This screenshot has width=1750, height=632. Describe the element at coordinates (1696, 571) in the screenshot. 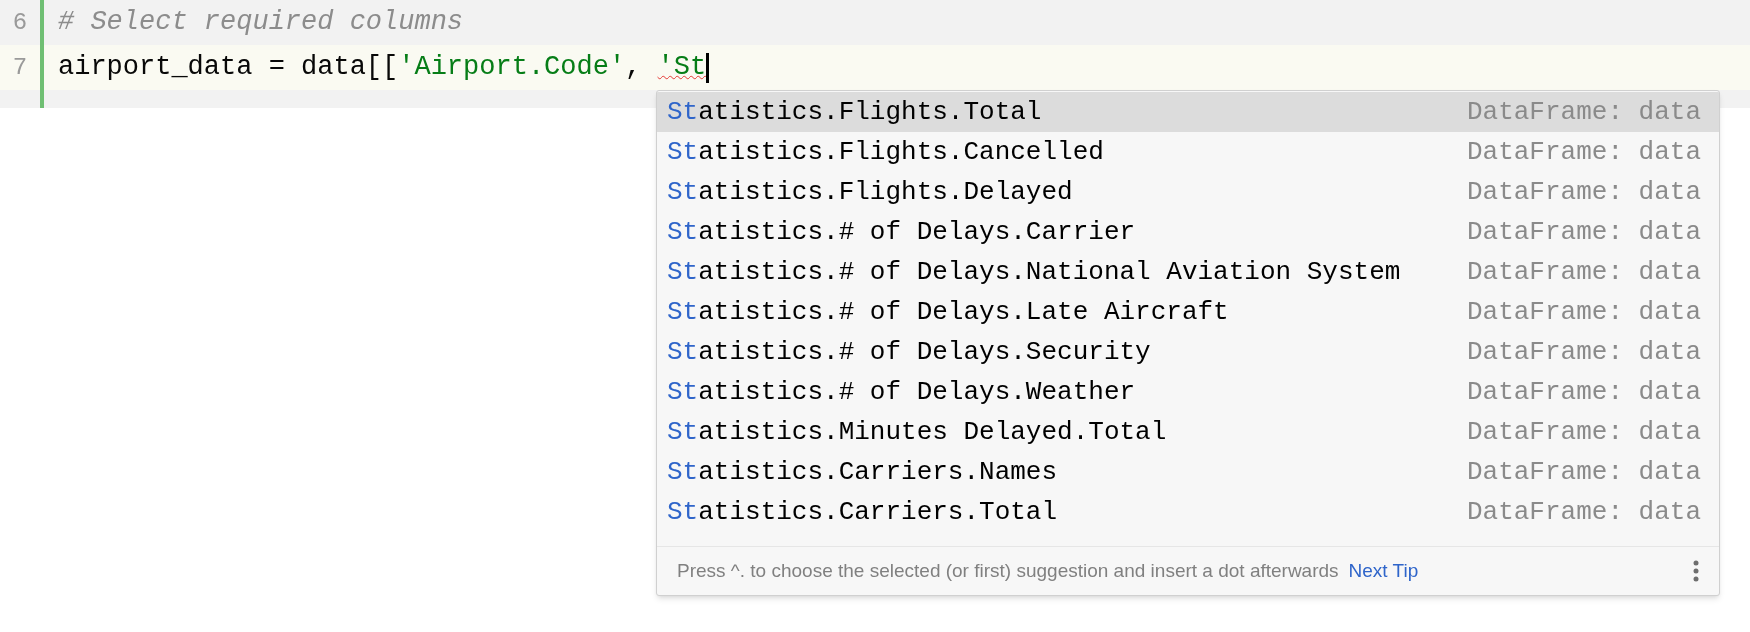

I see `more-options-icon` at that location.